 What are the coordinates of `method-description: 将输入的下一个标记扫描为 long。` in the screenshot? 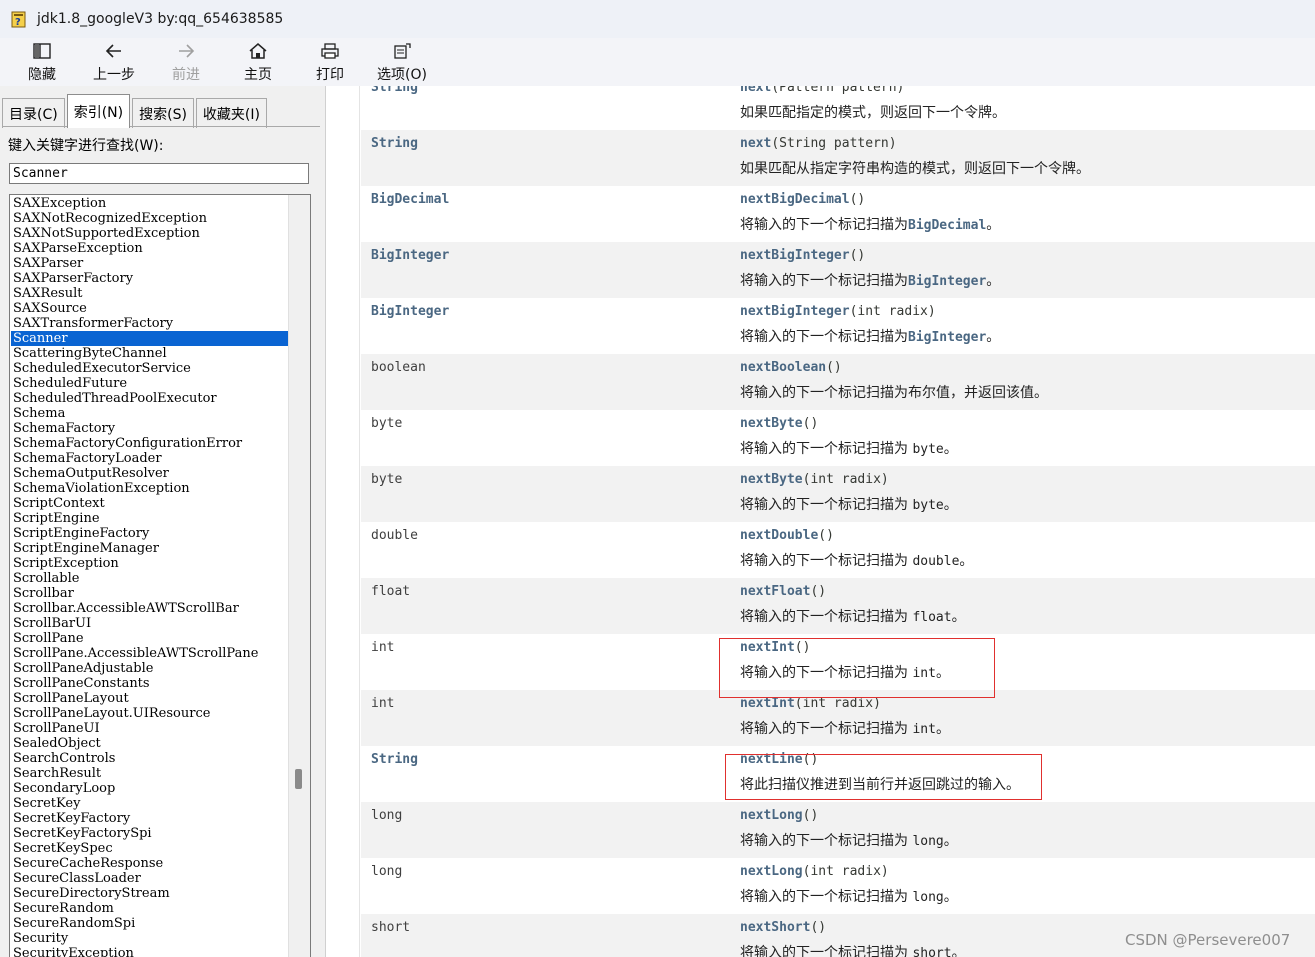 It's located at (849, 840).